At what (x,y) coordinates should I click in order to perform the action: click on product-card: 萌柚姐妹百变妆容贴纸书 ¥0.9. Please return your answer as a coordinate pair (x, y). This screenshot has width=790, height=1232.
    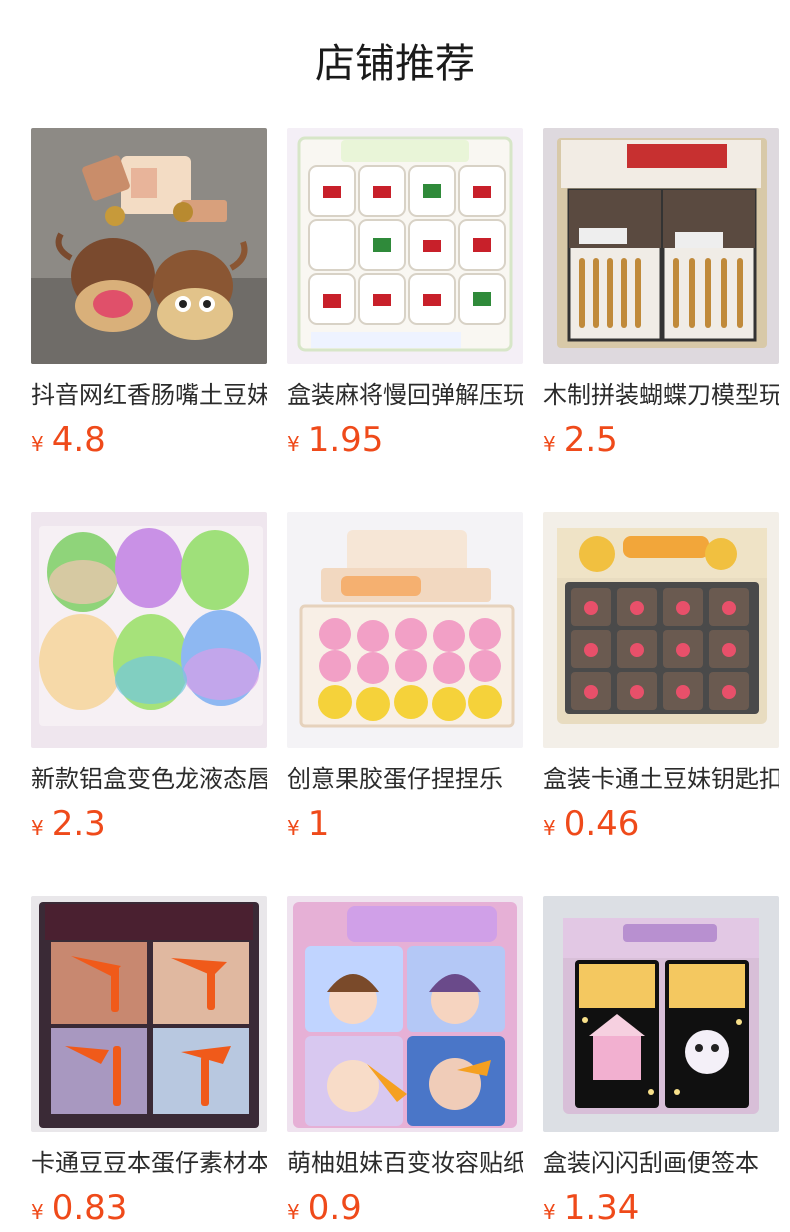
    Looking at the image, I should click on (405, 1063).